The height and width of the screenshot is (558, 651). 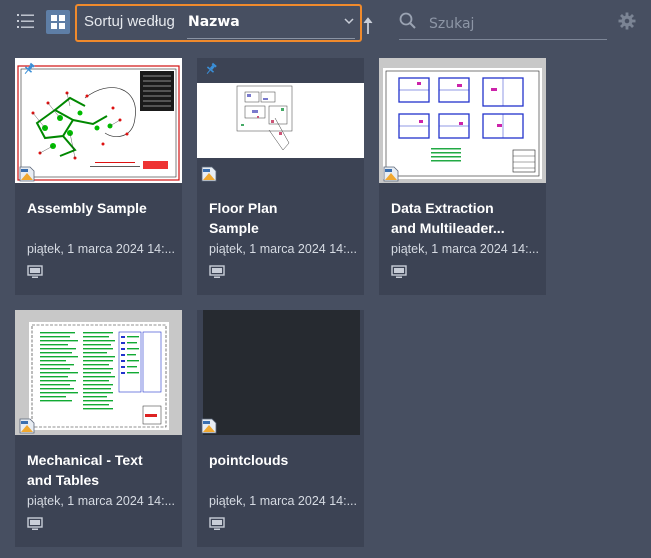 I want to click on sort-control: Sortuj według Nazwa, so click(x=224, y=23).